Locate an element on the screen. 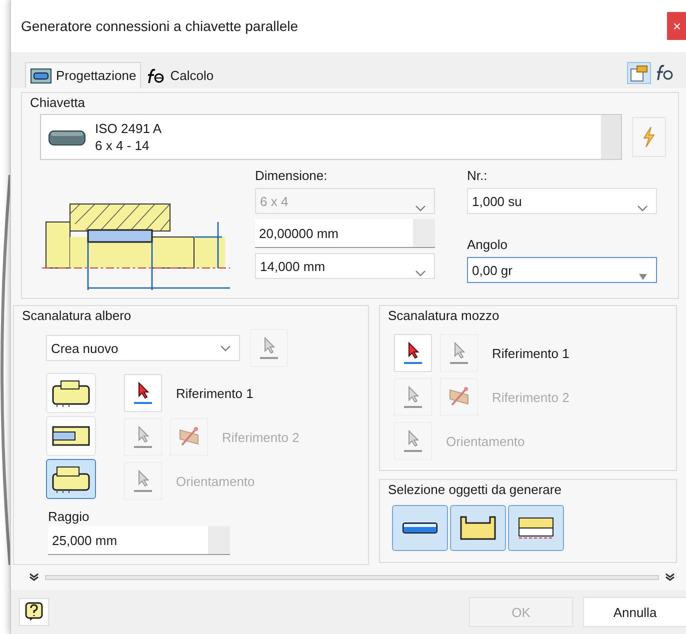 This screenshot has height=634, width=686. help-button is located at coordinates (34, 612).